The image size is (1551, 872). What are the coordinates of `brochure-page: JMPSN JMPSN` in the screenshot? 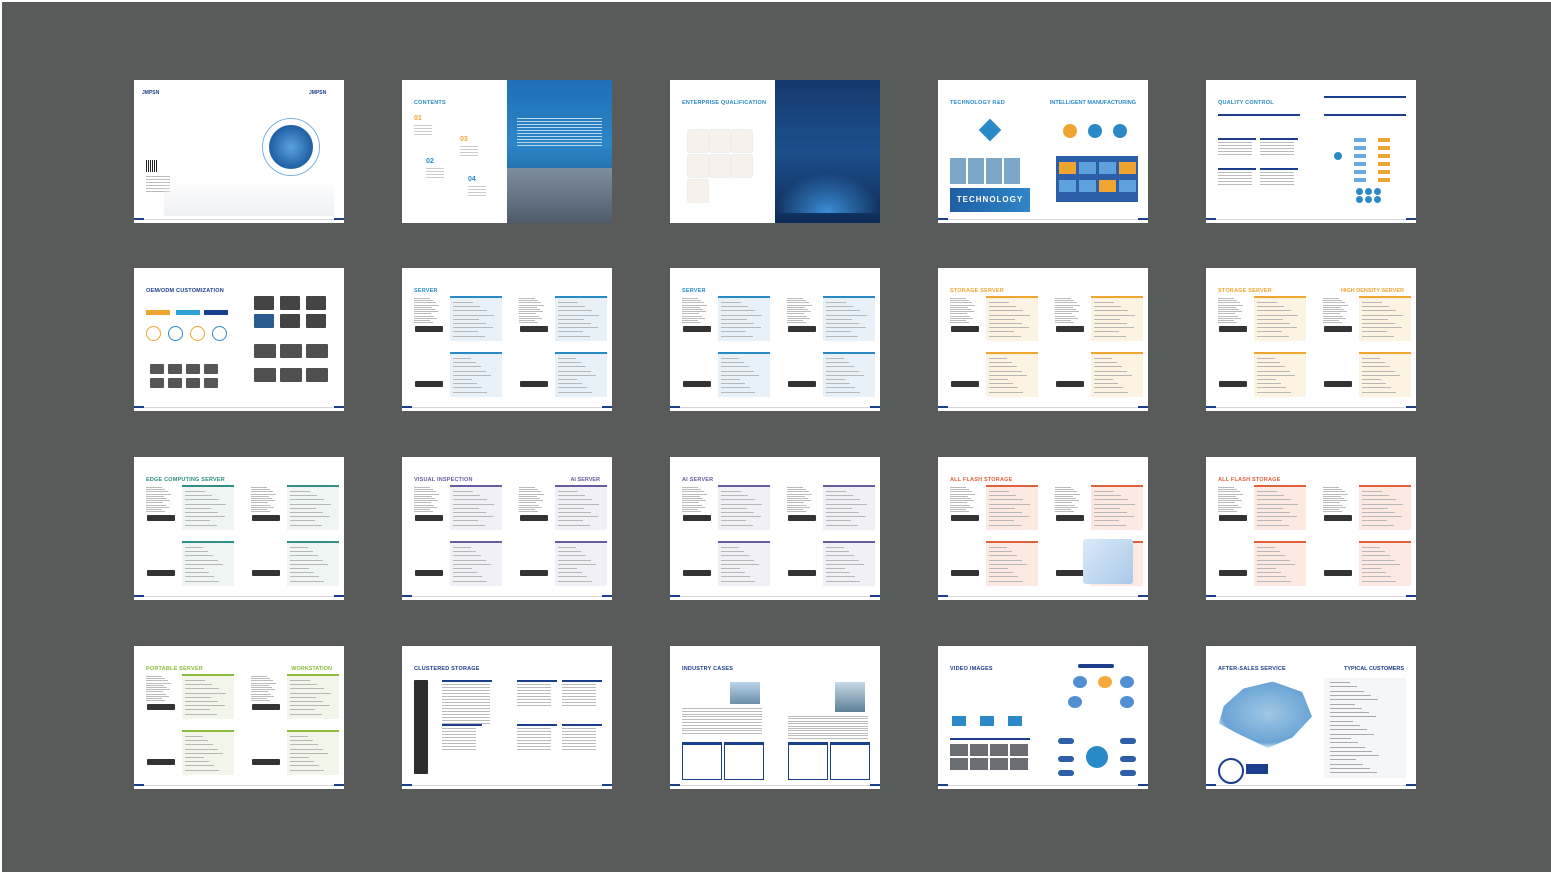 It's located at (239, 151).